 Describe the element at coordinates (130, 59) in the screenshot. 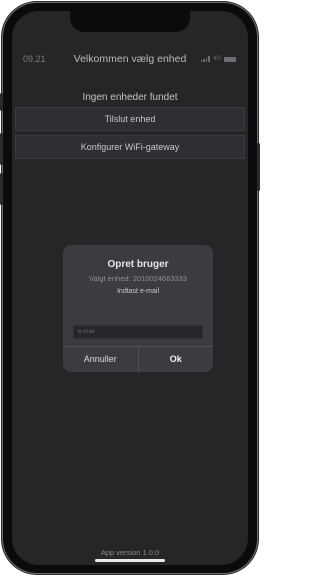

I see `status-bar: 09.21 Velkommen vælg enhed 4G` at that location.